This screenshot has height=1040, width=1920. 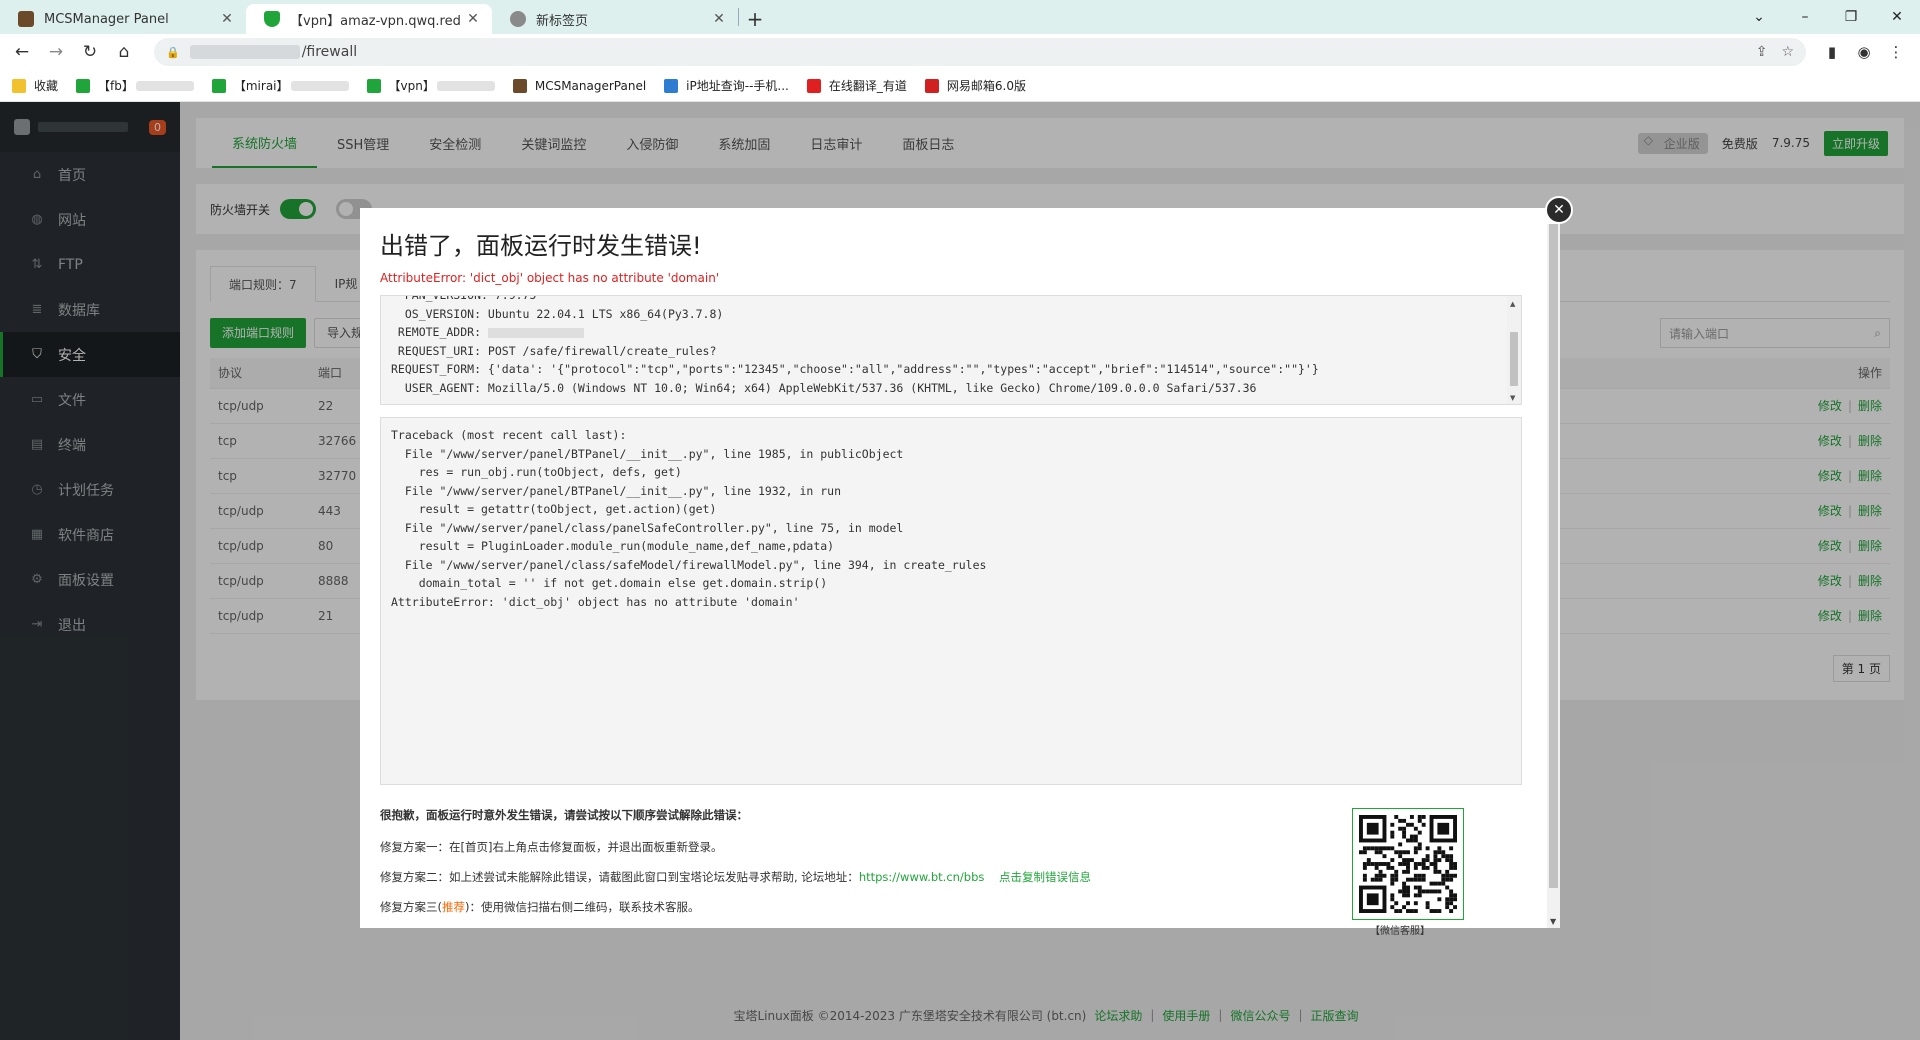 I want to click on browser-tab-vpn: 【vpn】amaz-vpn.qwq.red ✕, so click(x=369, y=19).